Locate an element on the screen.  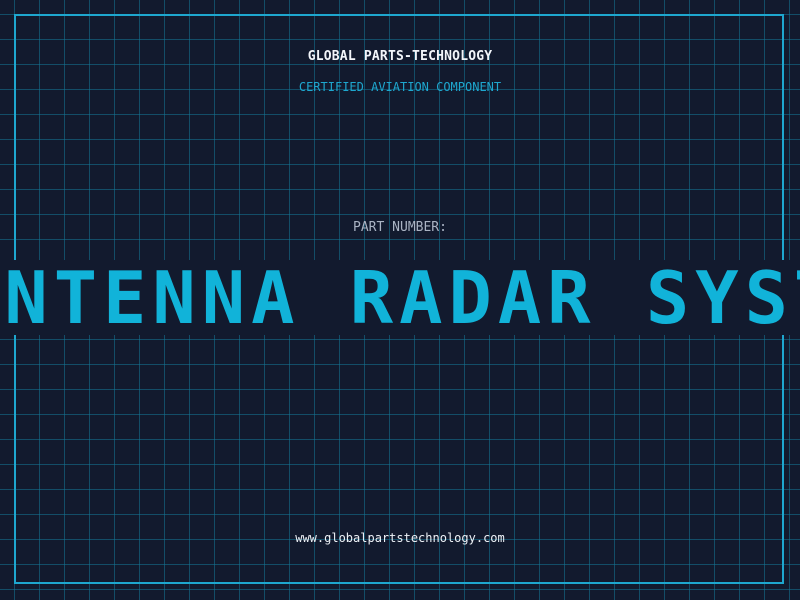
company-name: GLOBAL PARTS-TECHNOLOGY is located at coordinates (400, 56).